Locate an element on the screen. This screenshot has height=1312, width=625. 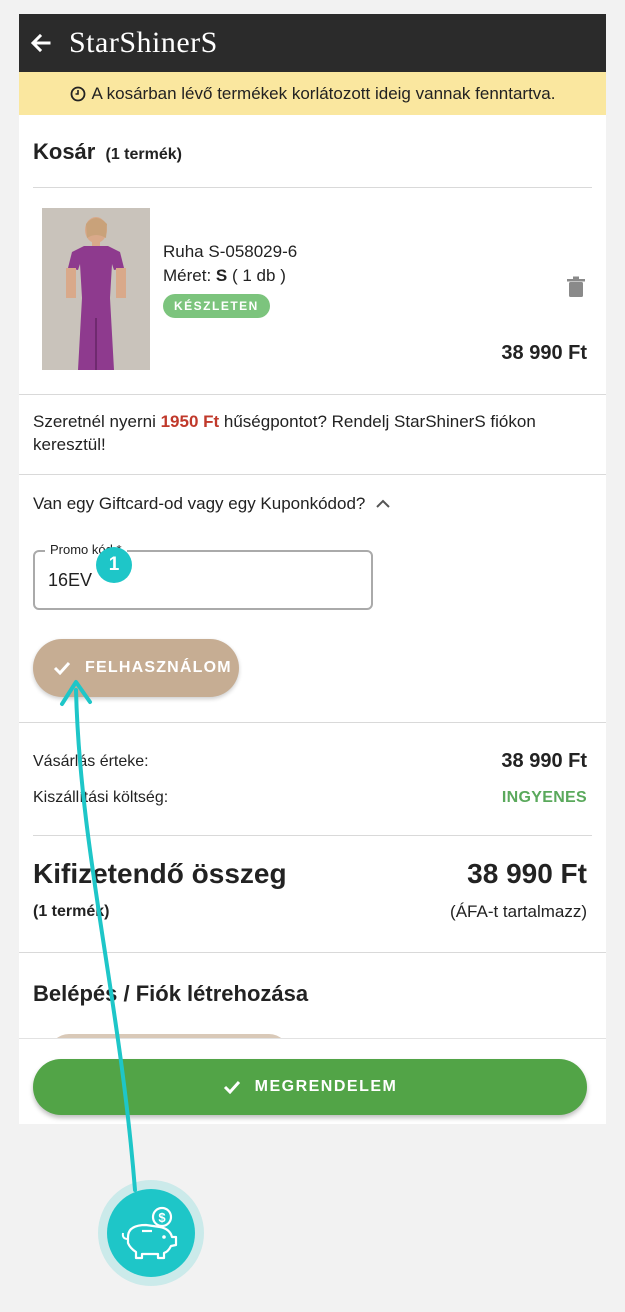
clock-icon is located at coordinates (77, 93).